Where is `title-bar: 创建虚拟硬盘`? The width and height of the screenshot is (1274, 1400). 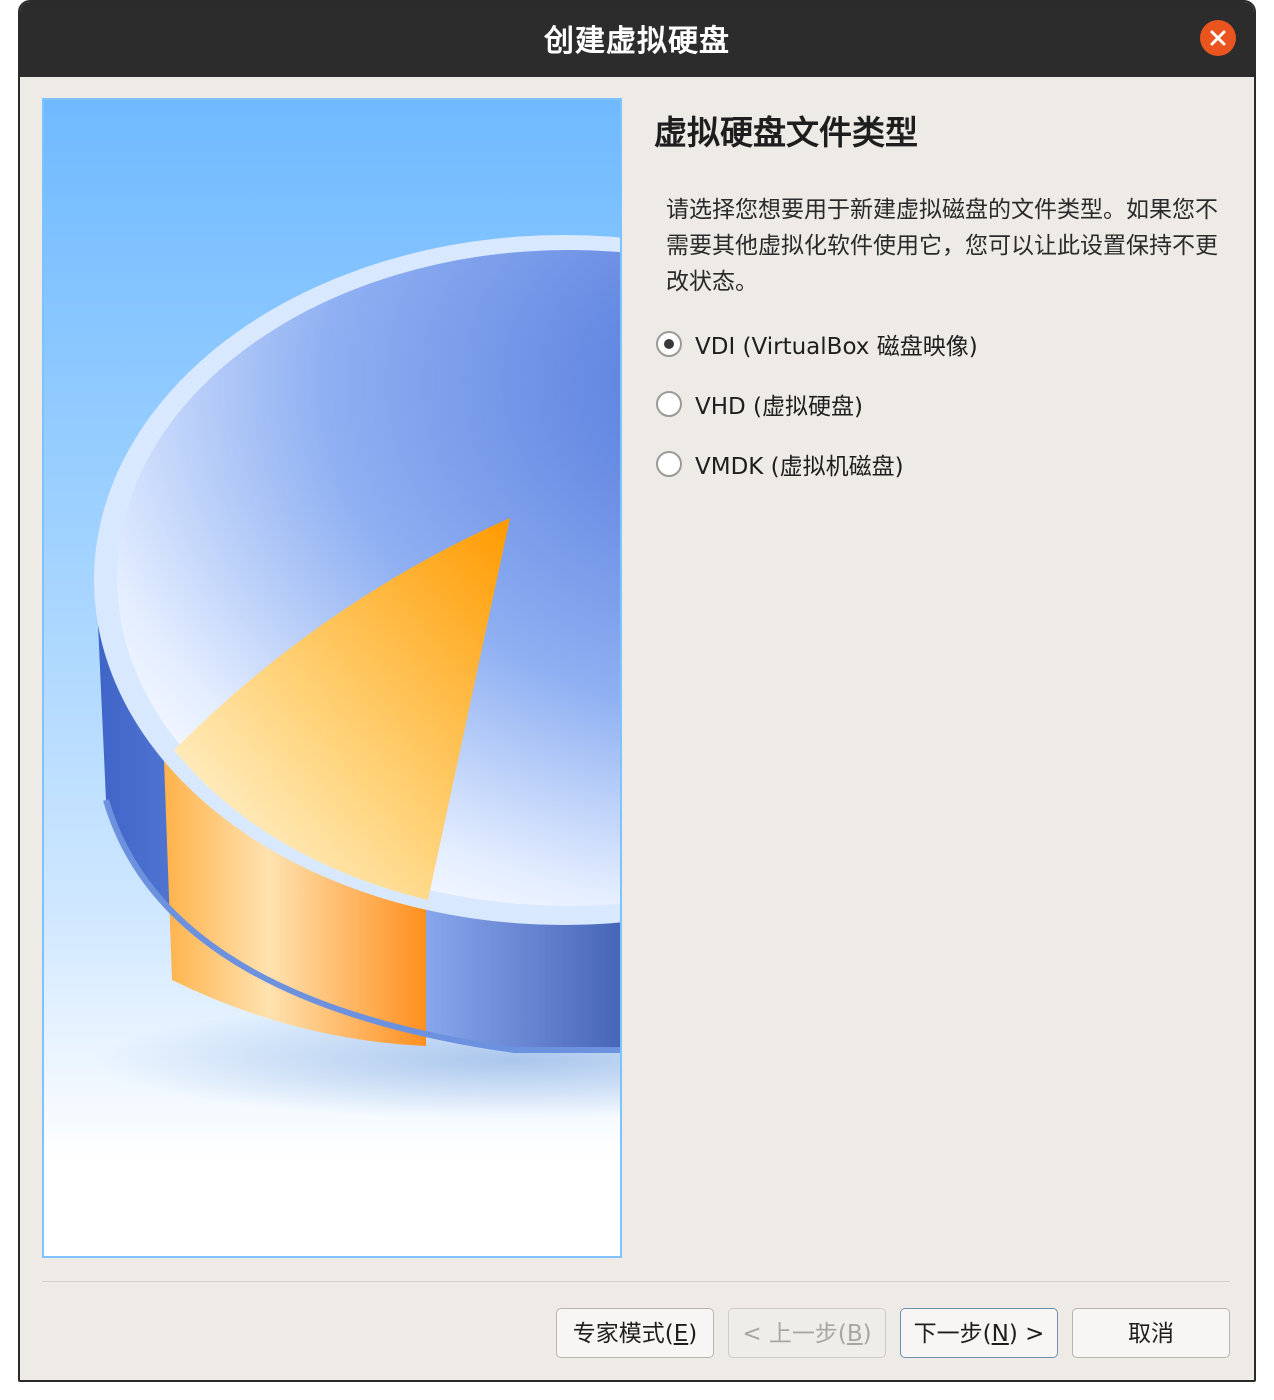
title-bar: 创建虚拟硬盘 is located at coordinates (637, 39).